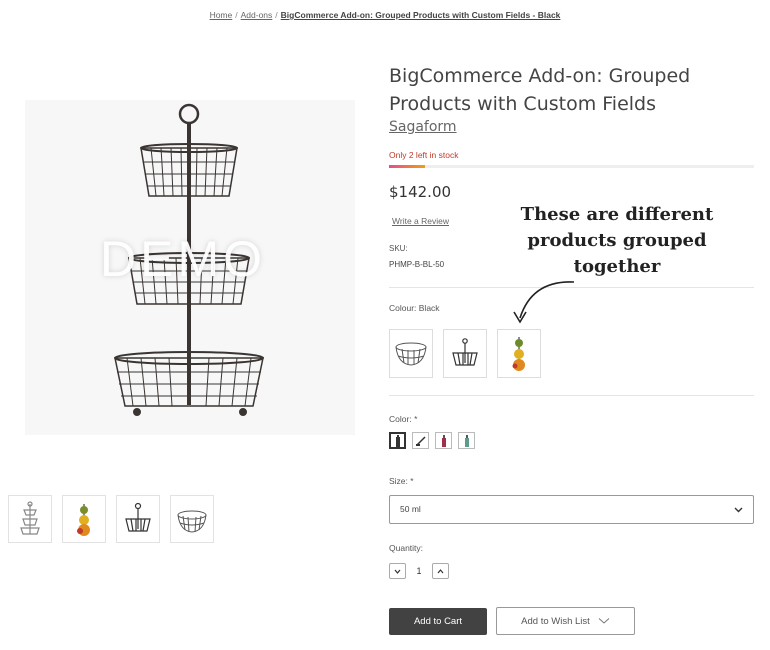 The height and width of the screenshot is (650, 770). I want to click on grouped-product-fruit-tier, so click(519, 353).